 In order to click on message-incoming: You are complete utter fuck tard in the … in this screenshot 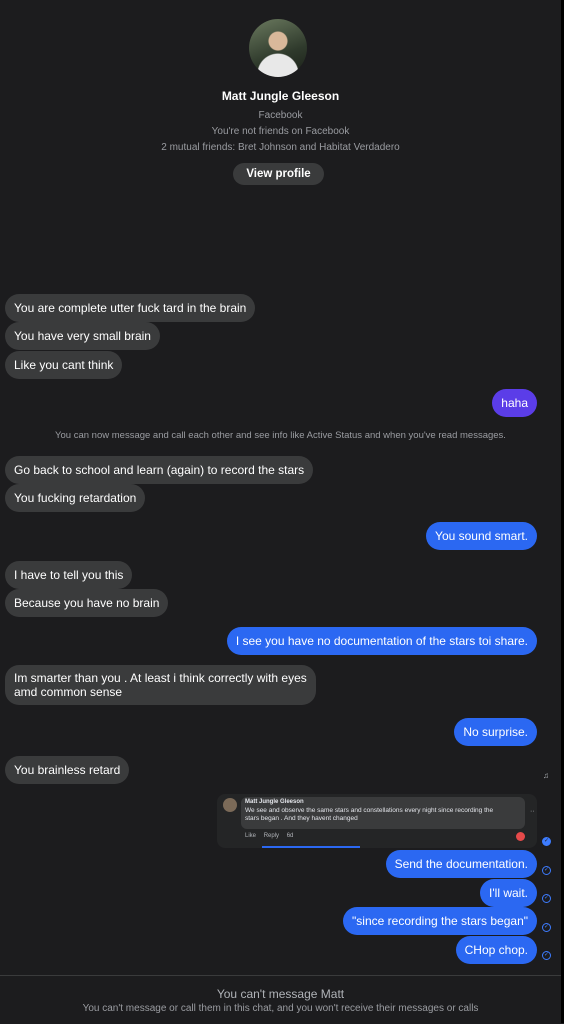, I will do `click(130, 308)`.